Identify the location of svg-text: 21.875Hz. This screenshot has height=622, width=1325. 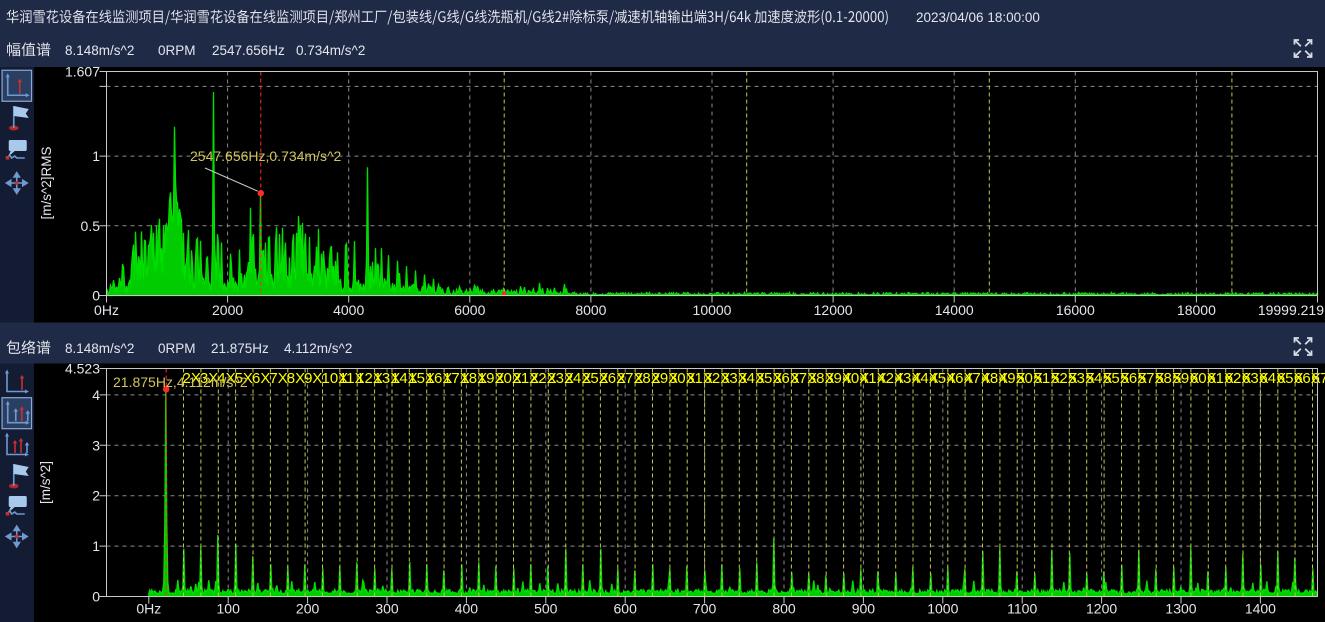
(240, 348).